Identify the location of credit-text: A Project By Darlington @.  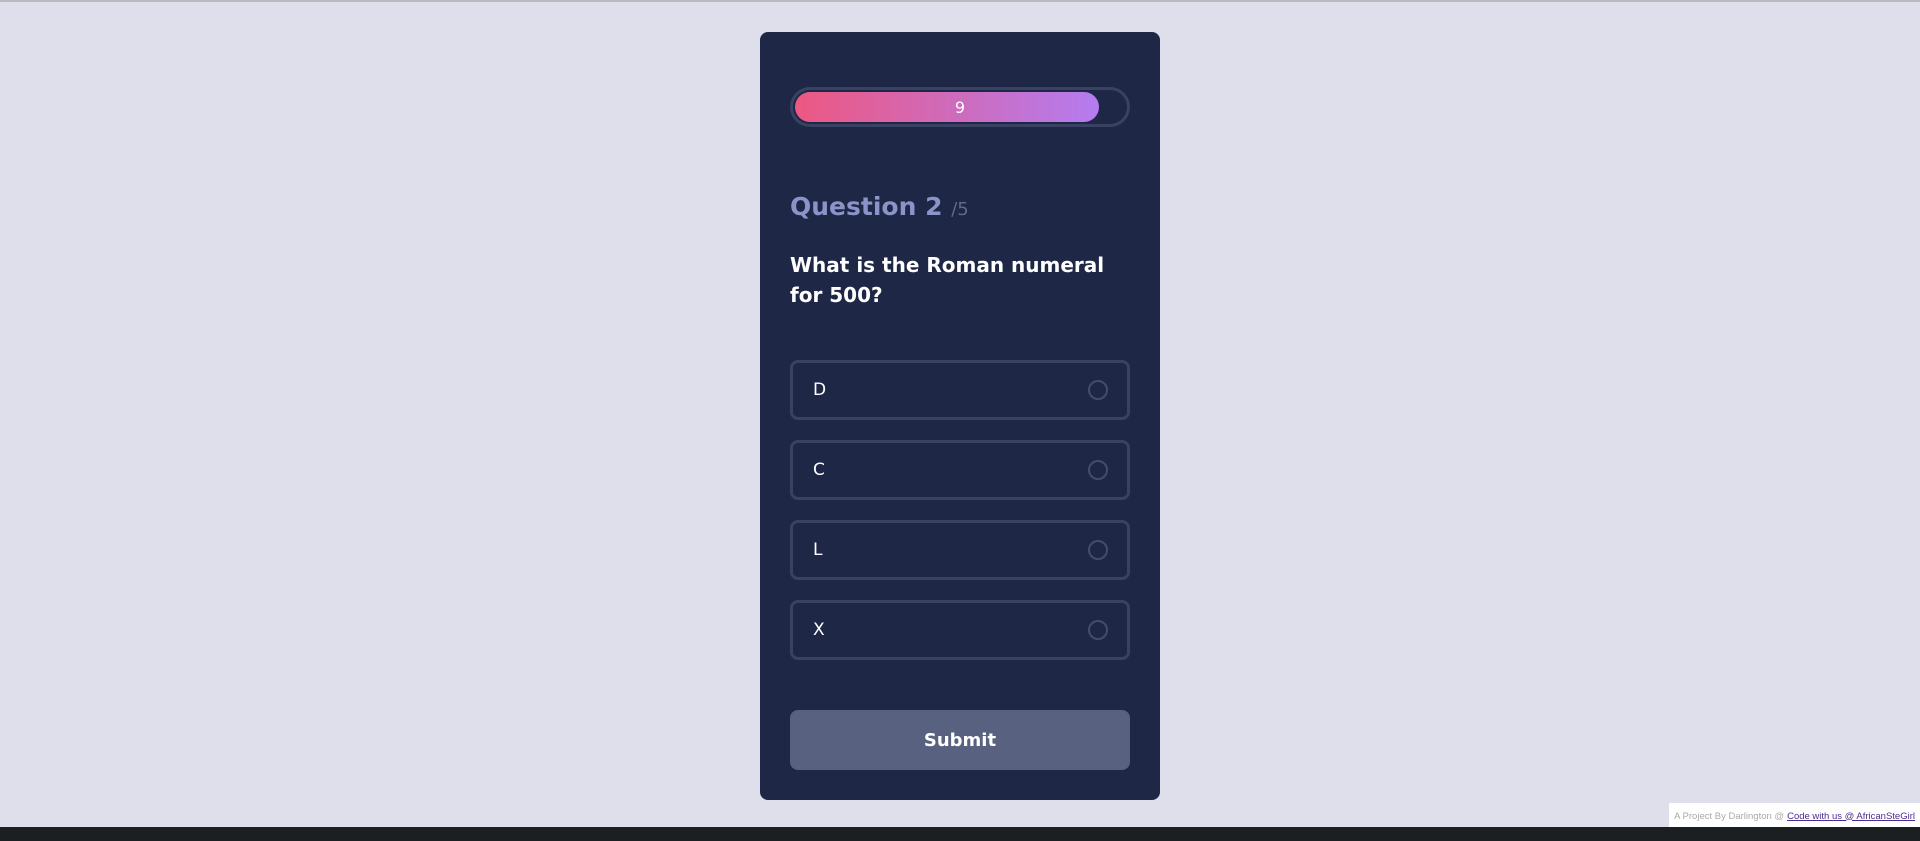
(1729, 816).